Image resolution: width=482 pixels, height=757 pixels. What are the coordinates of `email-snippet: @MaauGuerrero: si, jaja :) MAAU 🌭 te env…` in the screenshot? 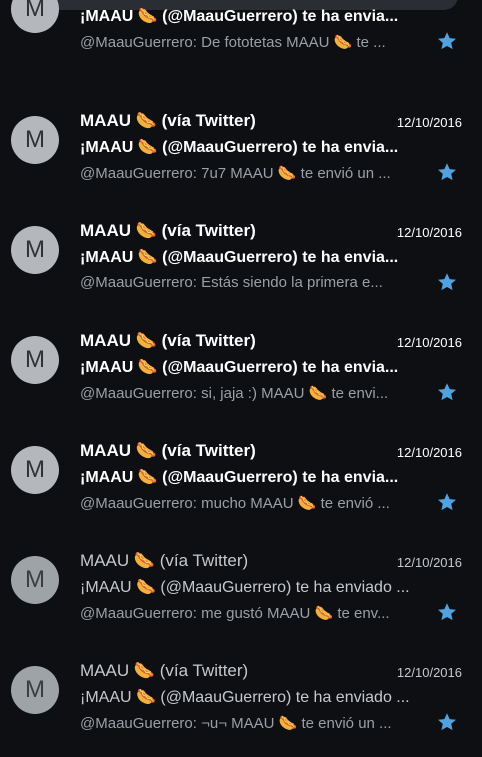 It's located at (234, 393).